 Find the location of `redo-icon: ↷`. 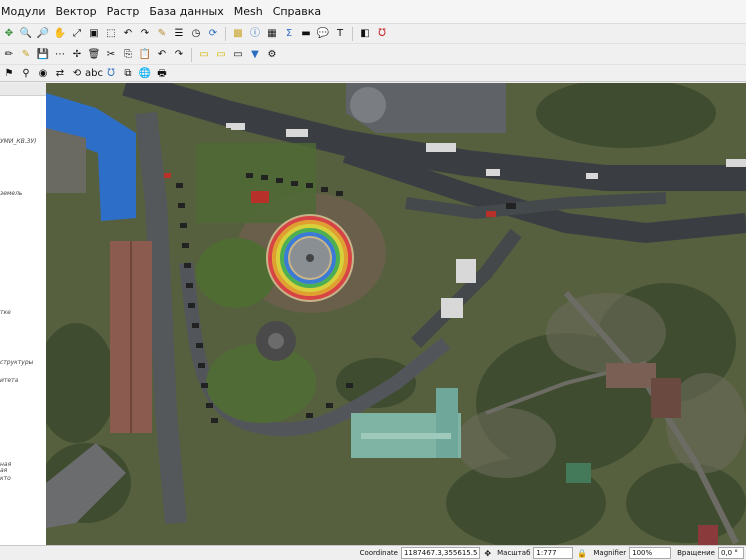

redo-icon: ↷ is located at coordinates (179, 55).